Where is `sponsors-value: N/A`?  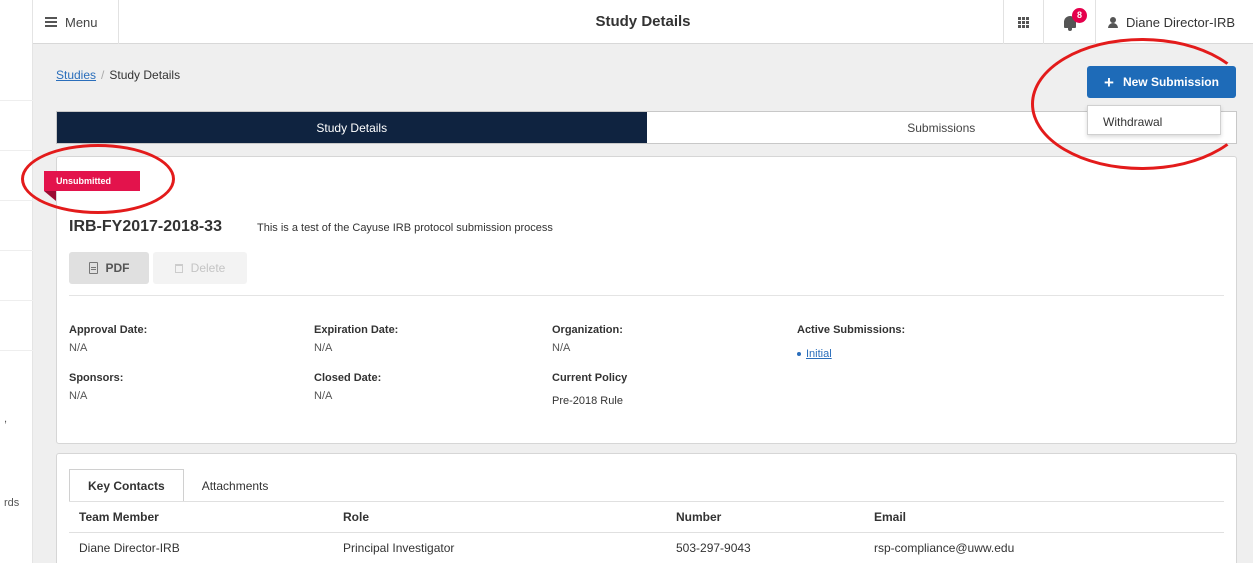 sponsors-value: N/A is located at coordinates (78, 396).